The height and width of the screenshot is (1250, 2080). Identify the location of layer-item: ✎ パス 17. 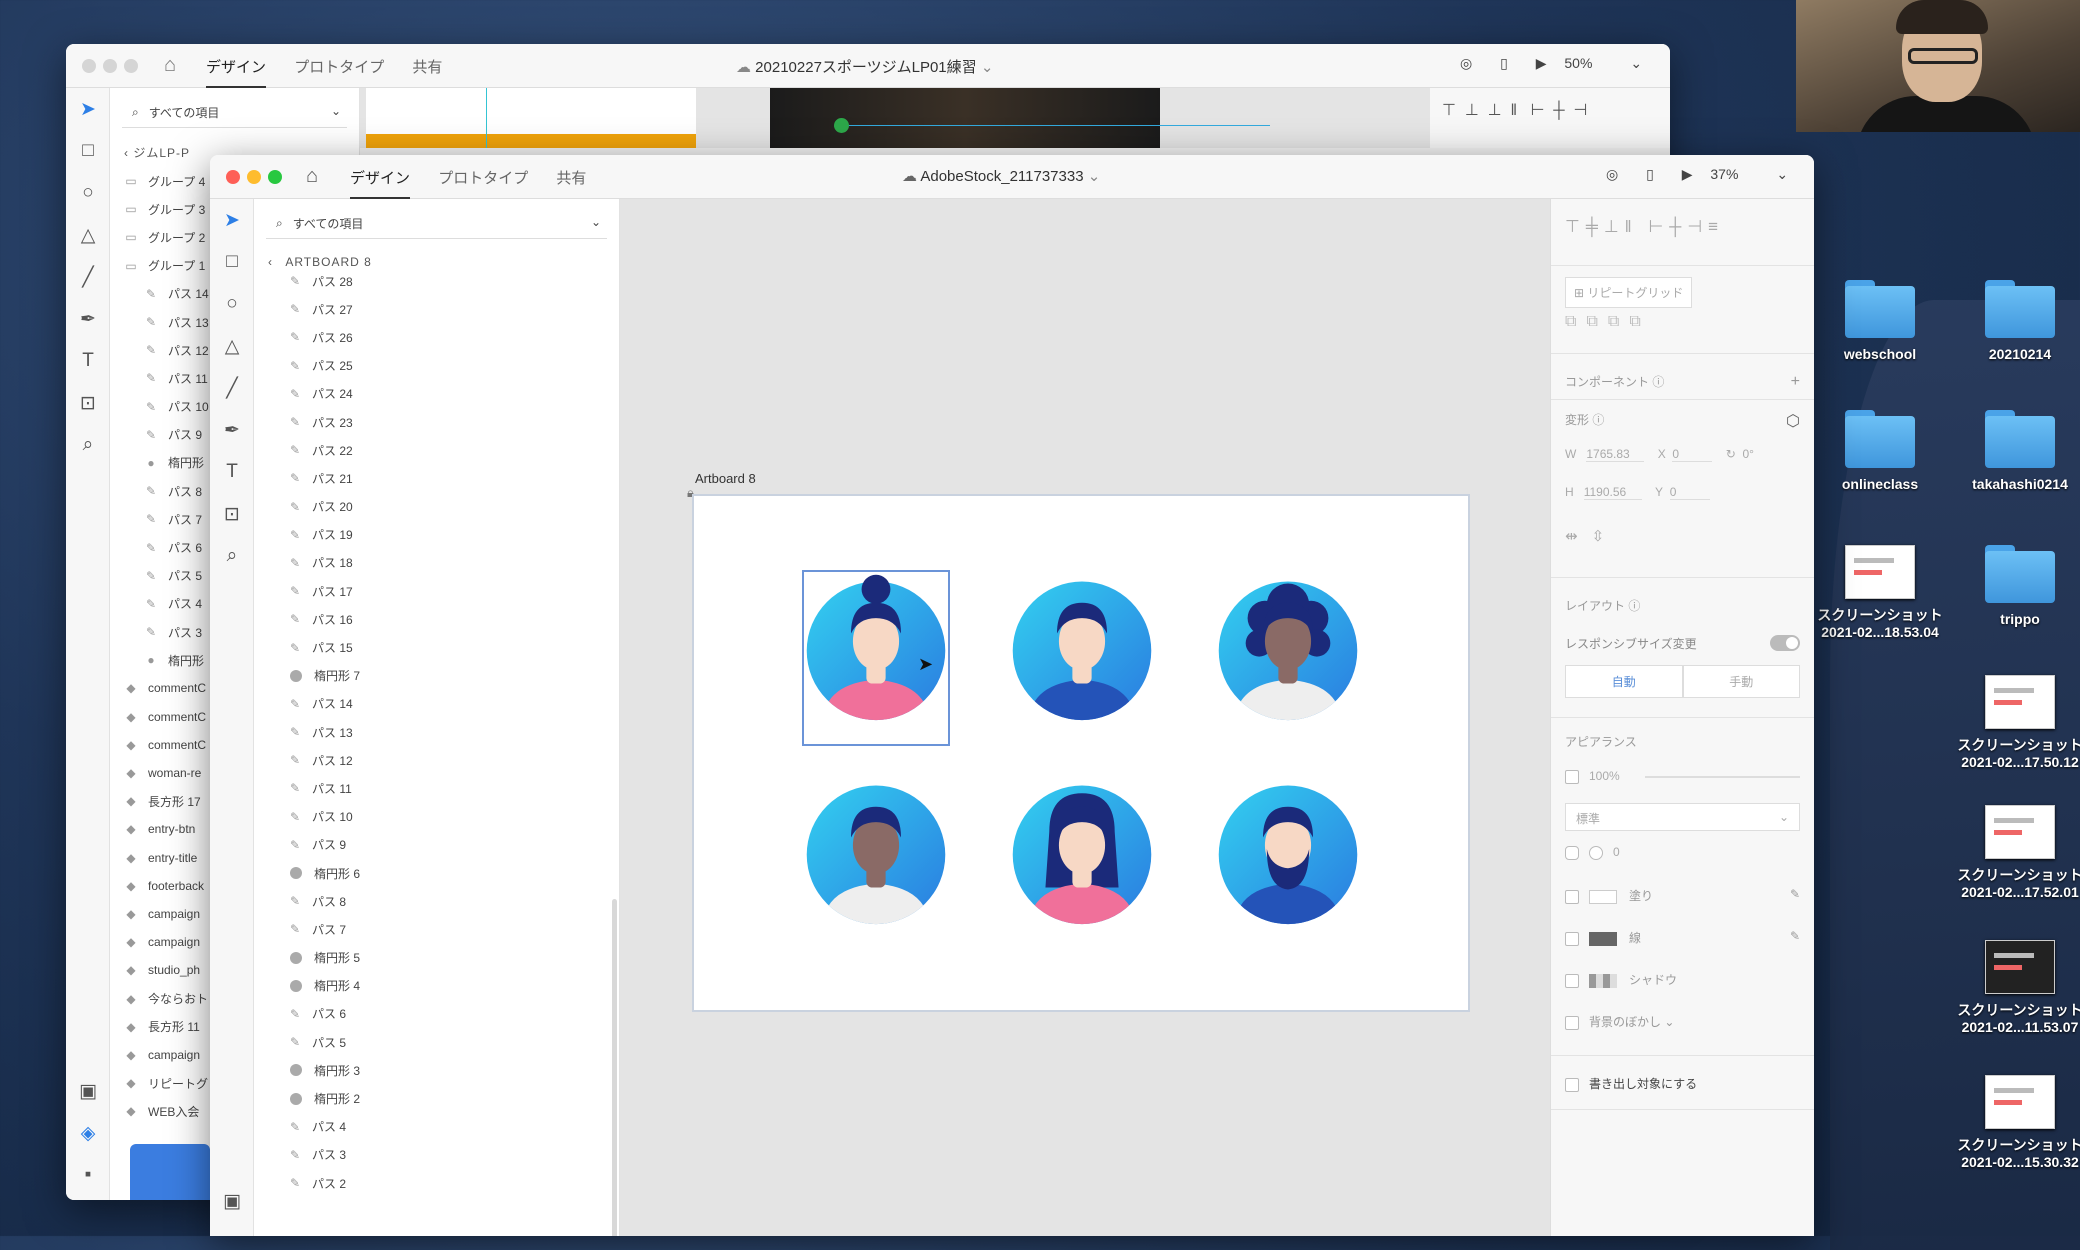
(451, 591).